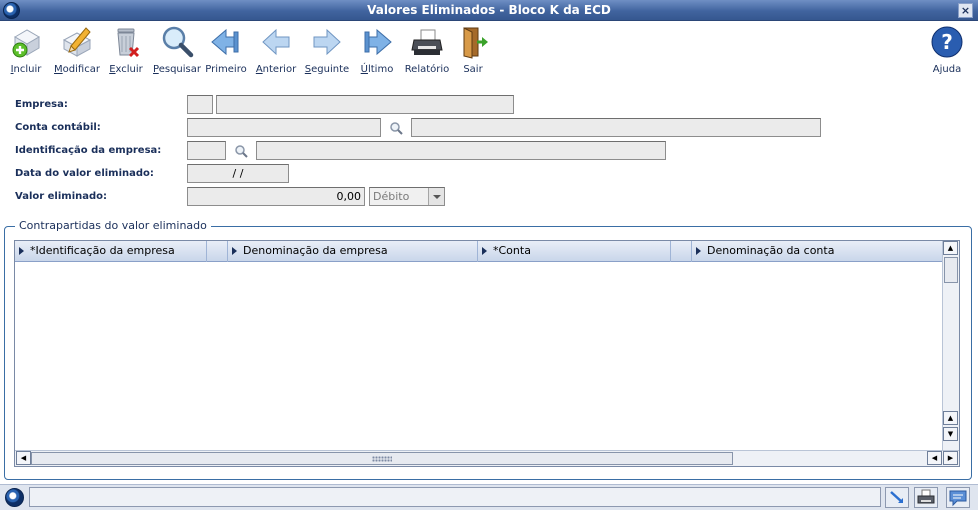 This screenshot has height=510, width=978. What do you see at coordinates (41, 104) in the screenshot?
I see `empresa-label: Empresa:` at bounding box center [41, 104].